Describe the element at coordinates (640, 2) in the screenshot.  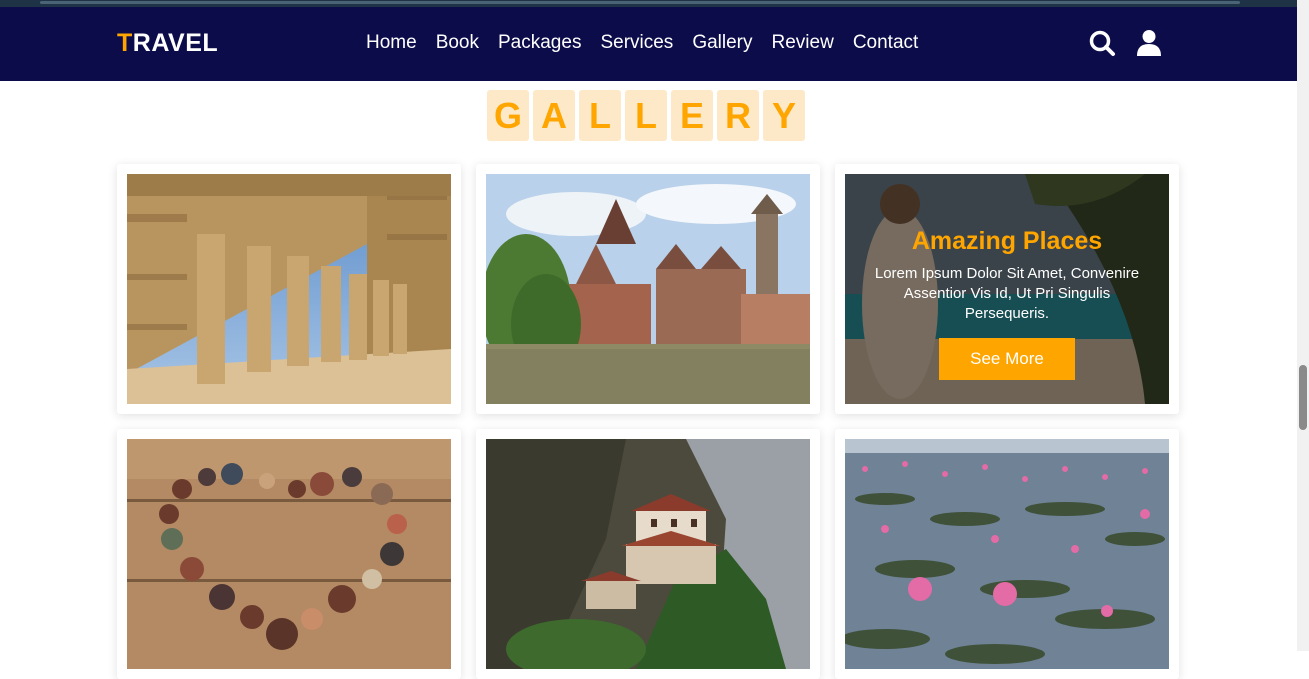
I see `tab-bar` at that location.